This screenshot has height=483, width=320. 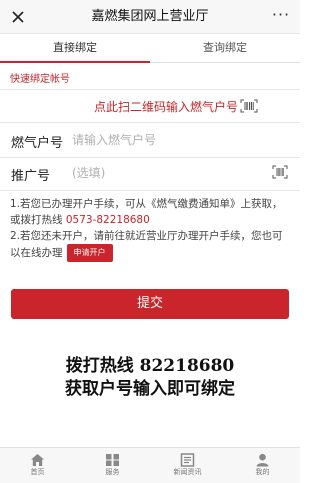 What do you see at coordinates (112, 460) in the screenshot?
I see `service-icon` at bounding box center [112, 460].